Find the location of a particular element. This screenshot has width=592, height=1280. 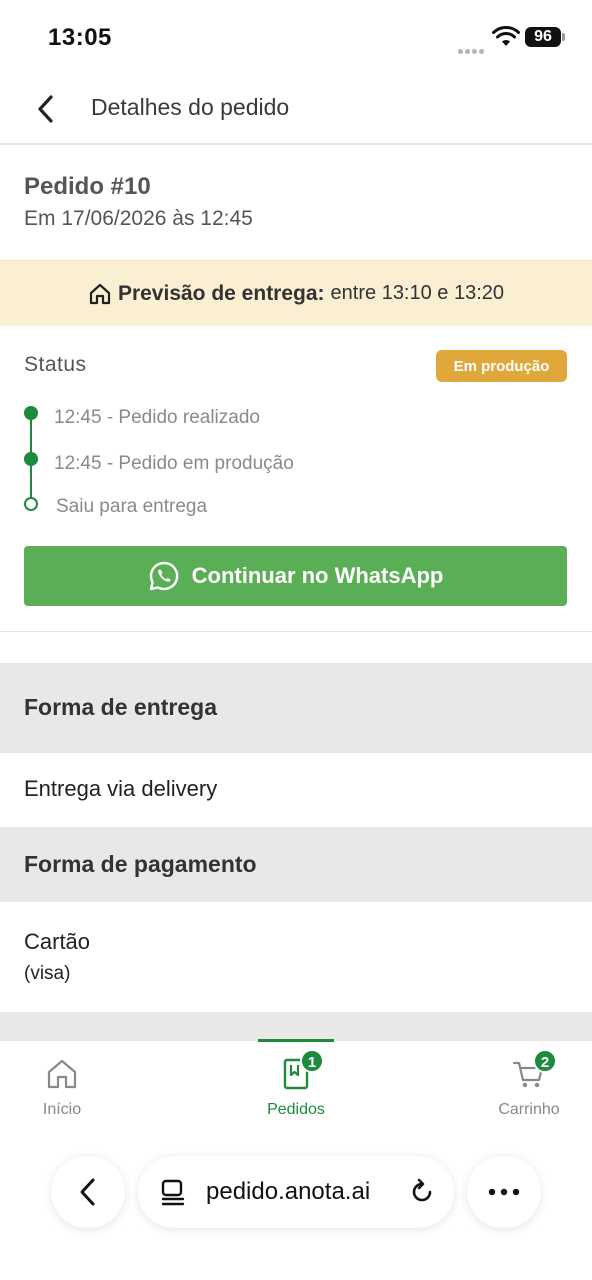

order-title: Pedido #10 is located at coordinates (87, 186).